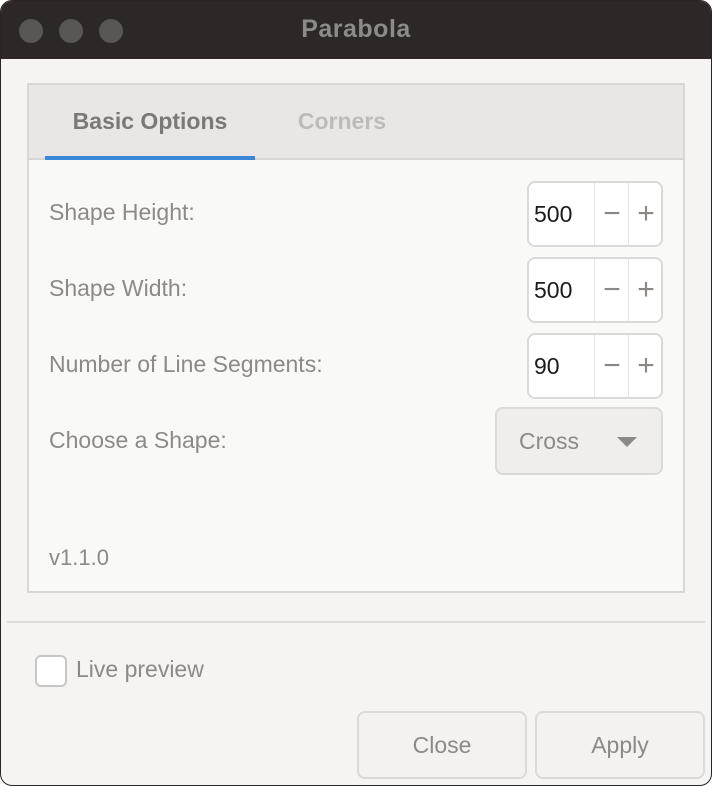  Describe the element at coordinates (356, 622) in the screenshot. I see `footer-divider` at that location.